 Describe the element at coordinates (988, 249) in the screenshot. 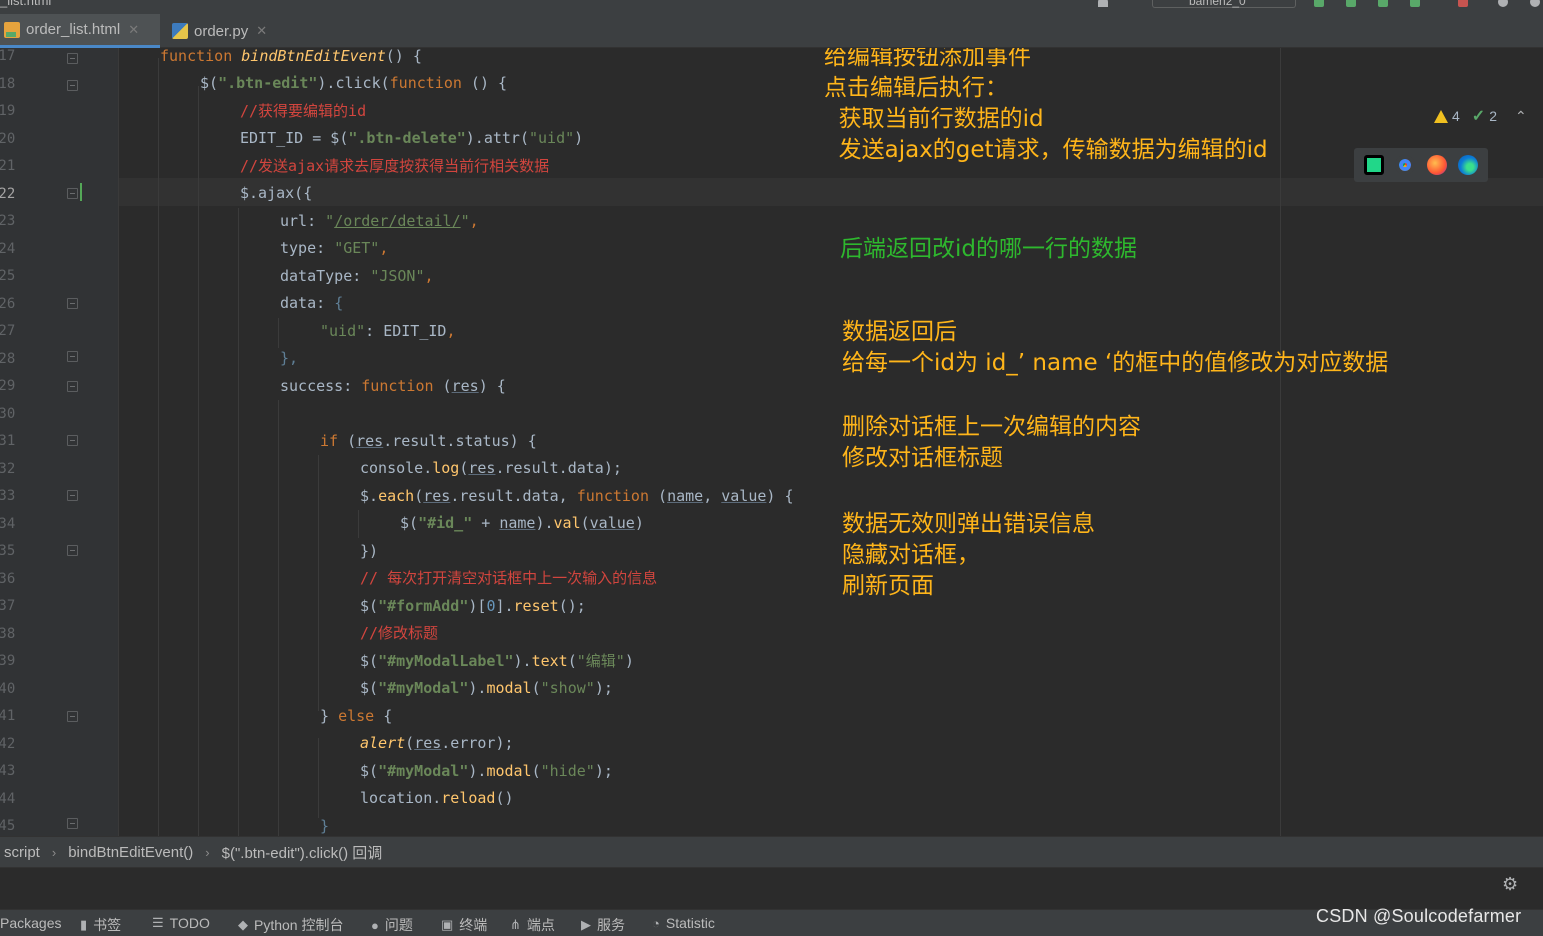

I see `annotation-backend-returns: 后端返回改id的哪一行的数据` at that location.